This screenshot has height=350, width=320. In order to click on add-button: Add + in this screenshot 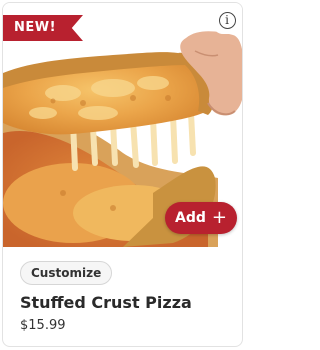, I will do `click(201, 218)`.